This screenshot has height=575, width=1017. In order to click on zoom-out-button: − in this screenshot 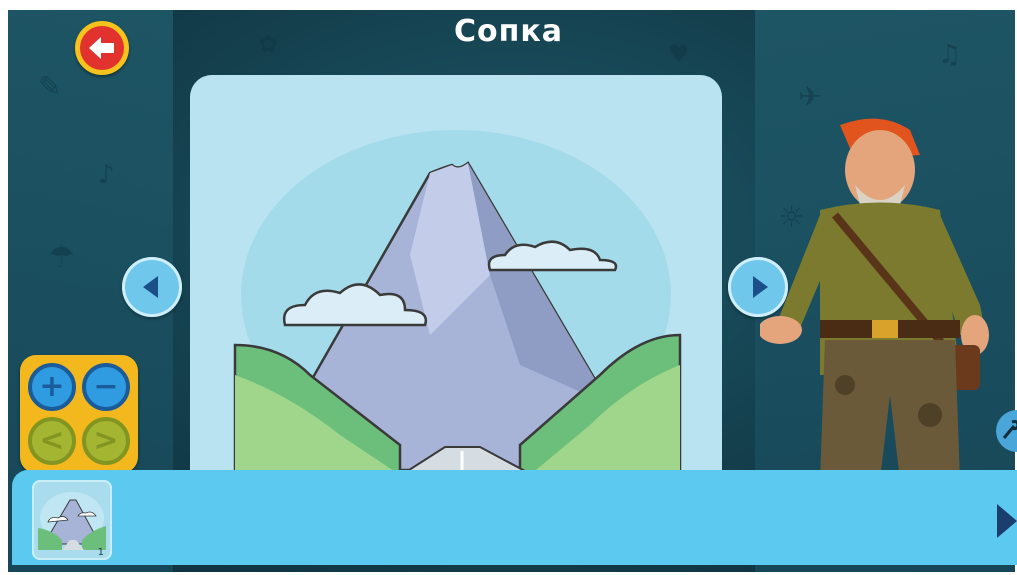, I will do `click(106, 387)`.